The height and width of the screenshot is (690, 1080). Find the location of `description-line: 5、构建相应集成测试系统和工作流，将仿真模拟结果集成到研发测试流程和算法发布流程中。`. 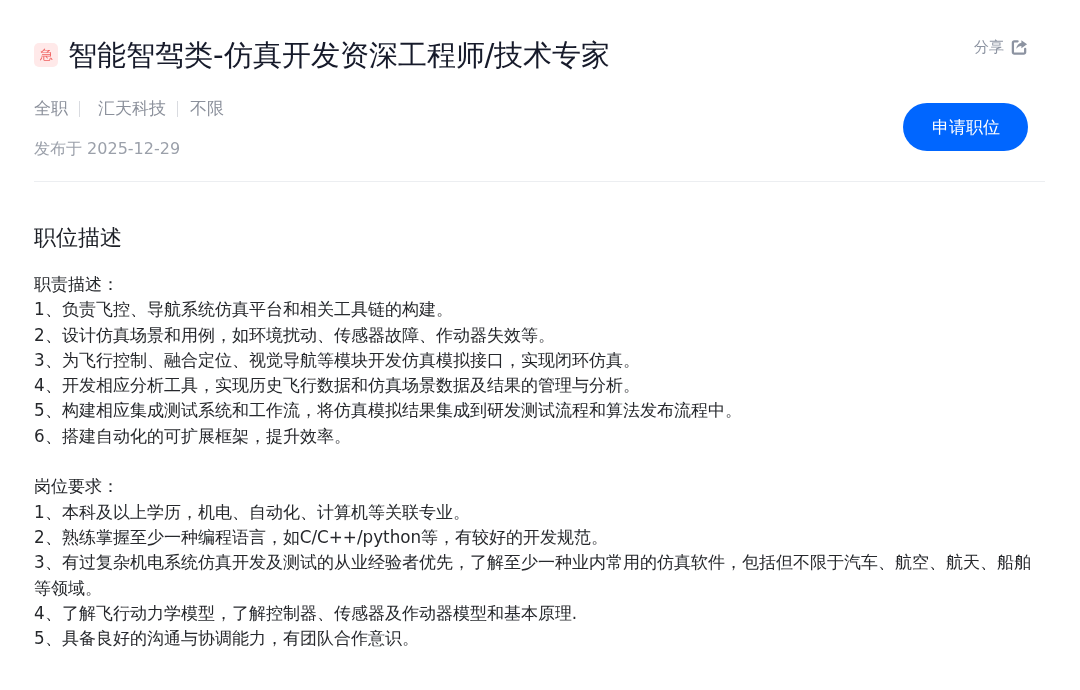

description-line: 5、构建相应集成测试系统和工作流，将仿真模拟结果集成到研发测试流程和算法发布流程中。 is located at coordinates (388, 411).